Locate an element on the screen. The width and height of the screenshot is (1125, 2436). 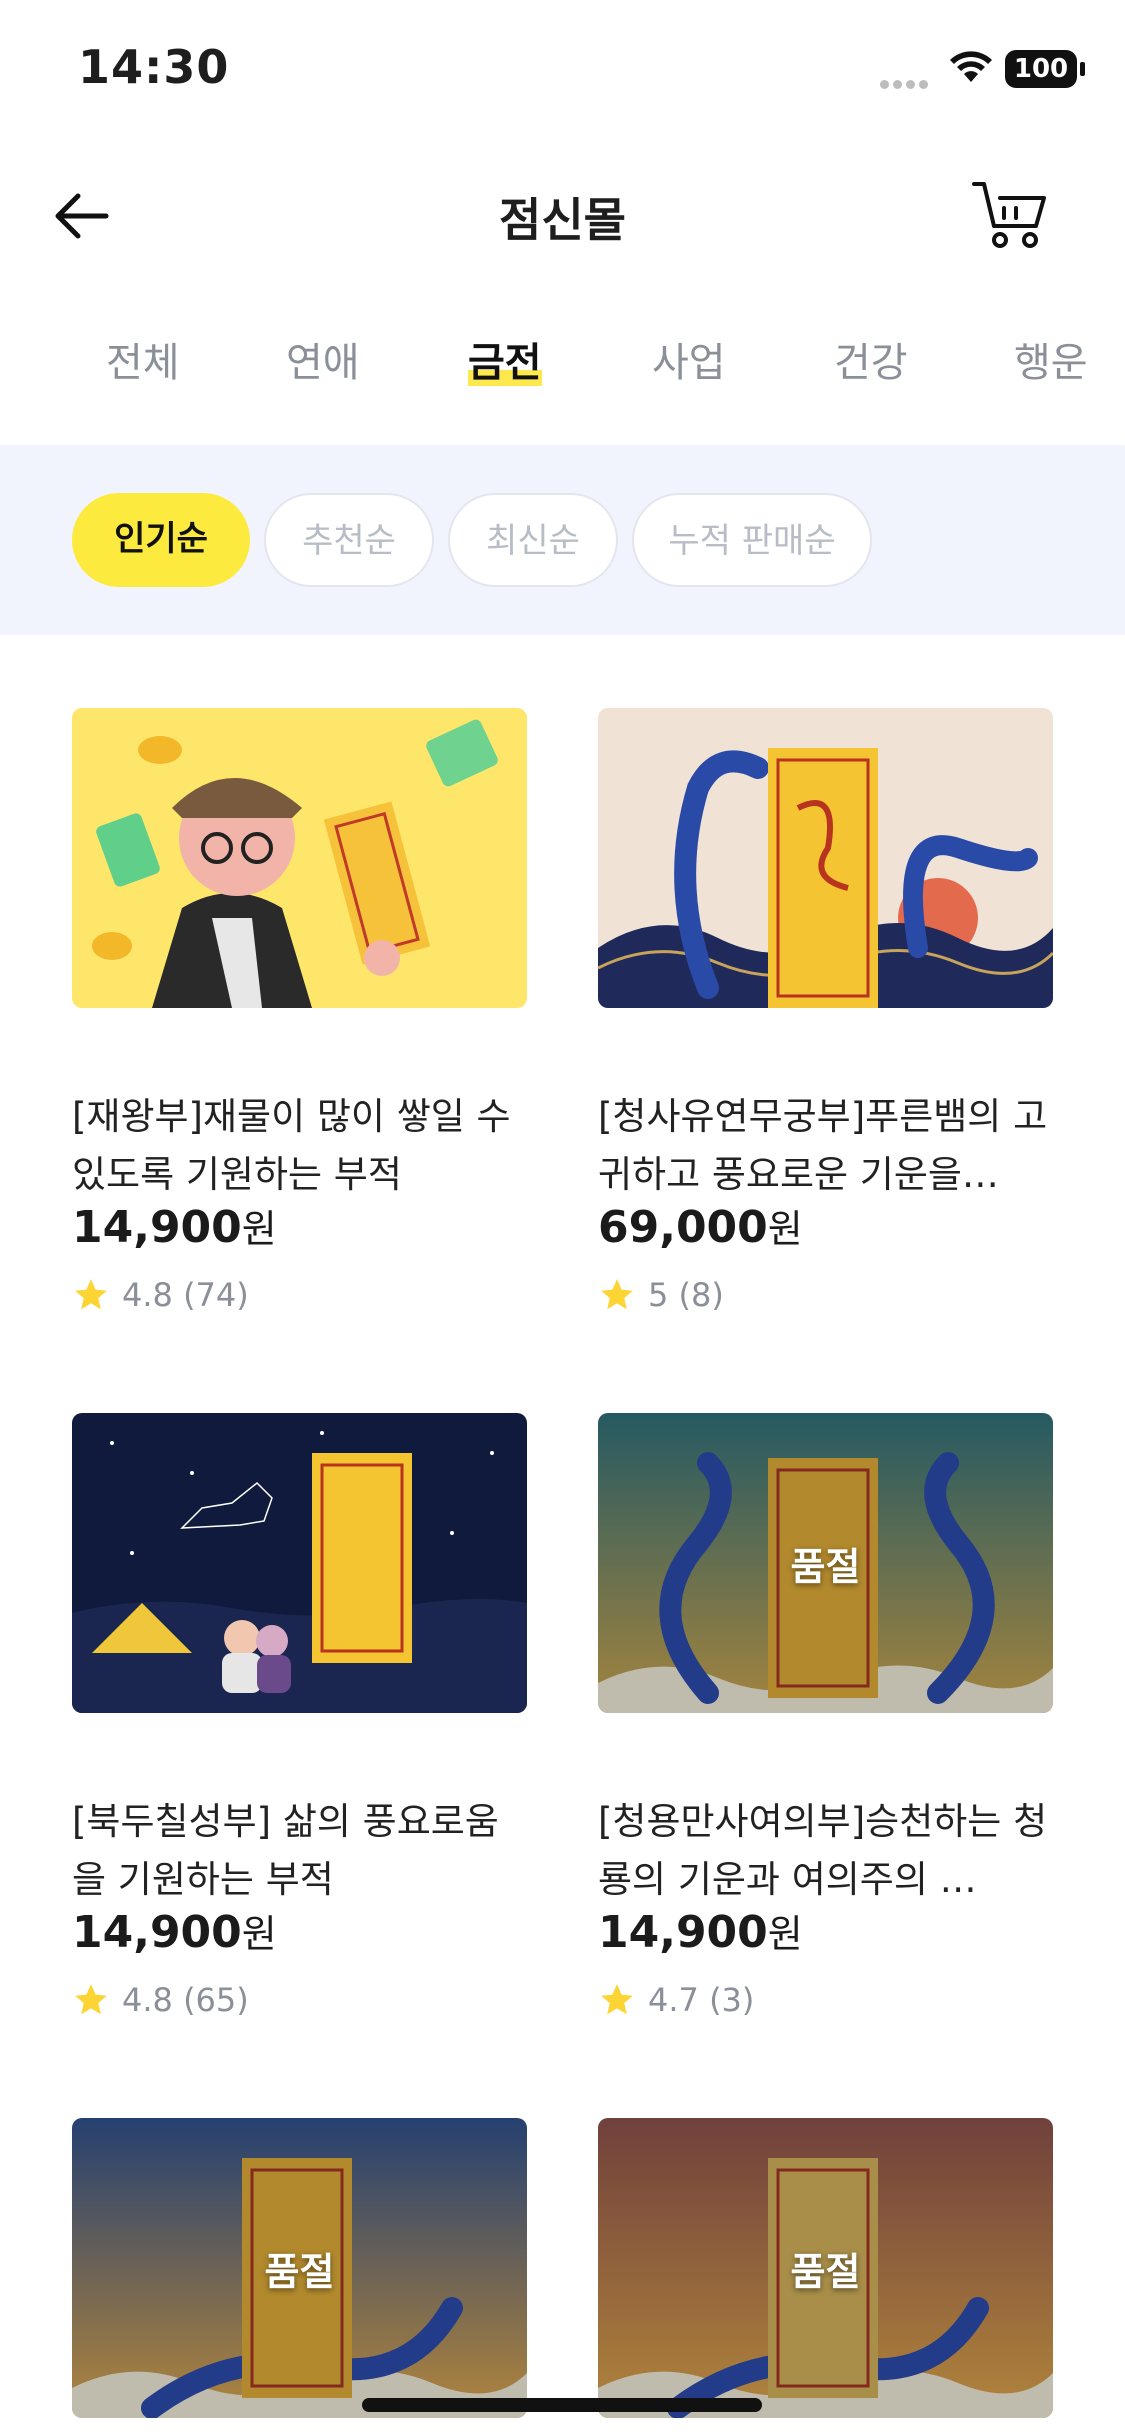
product-rating: 4.8 (74) is located at coordinates (160, 1295).